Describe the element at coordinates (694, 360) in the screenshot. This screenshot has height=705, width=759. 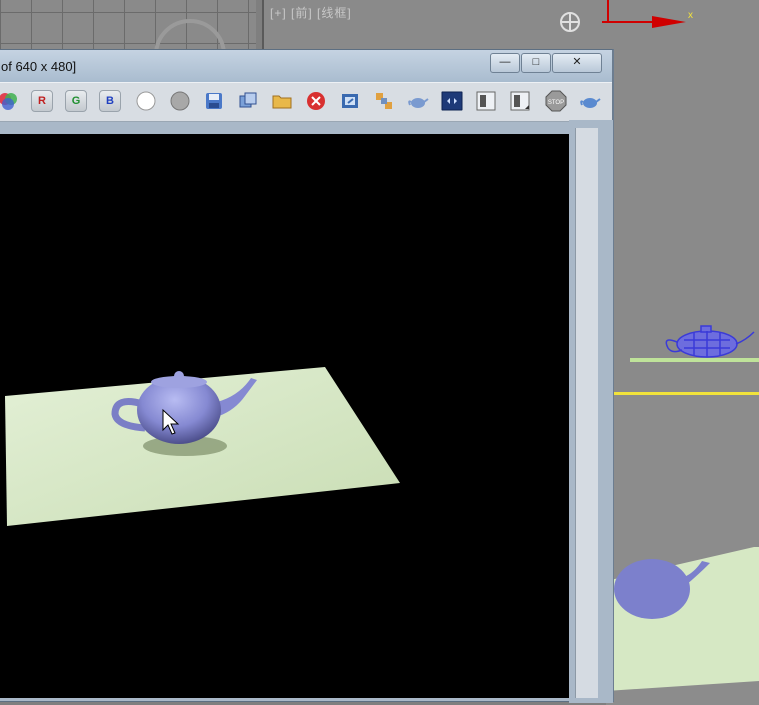
I see `ground-line` at that location.